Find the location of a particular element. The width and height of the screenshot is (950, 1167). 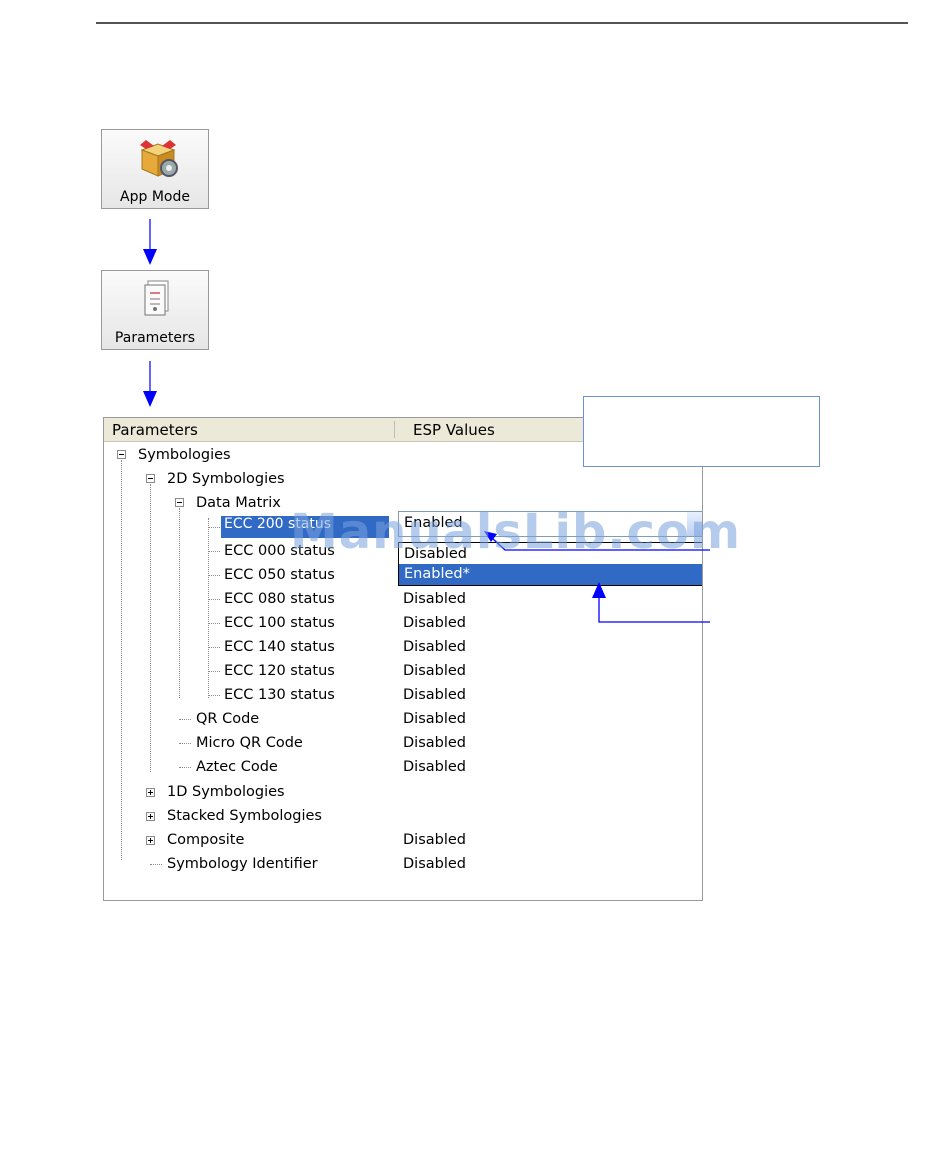

callout-arrows is located at coordinates (597, 577).